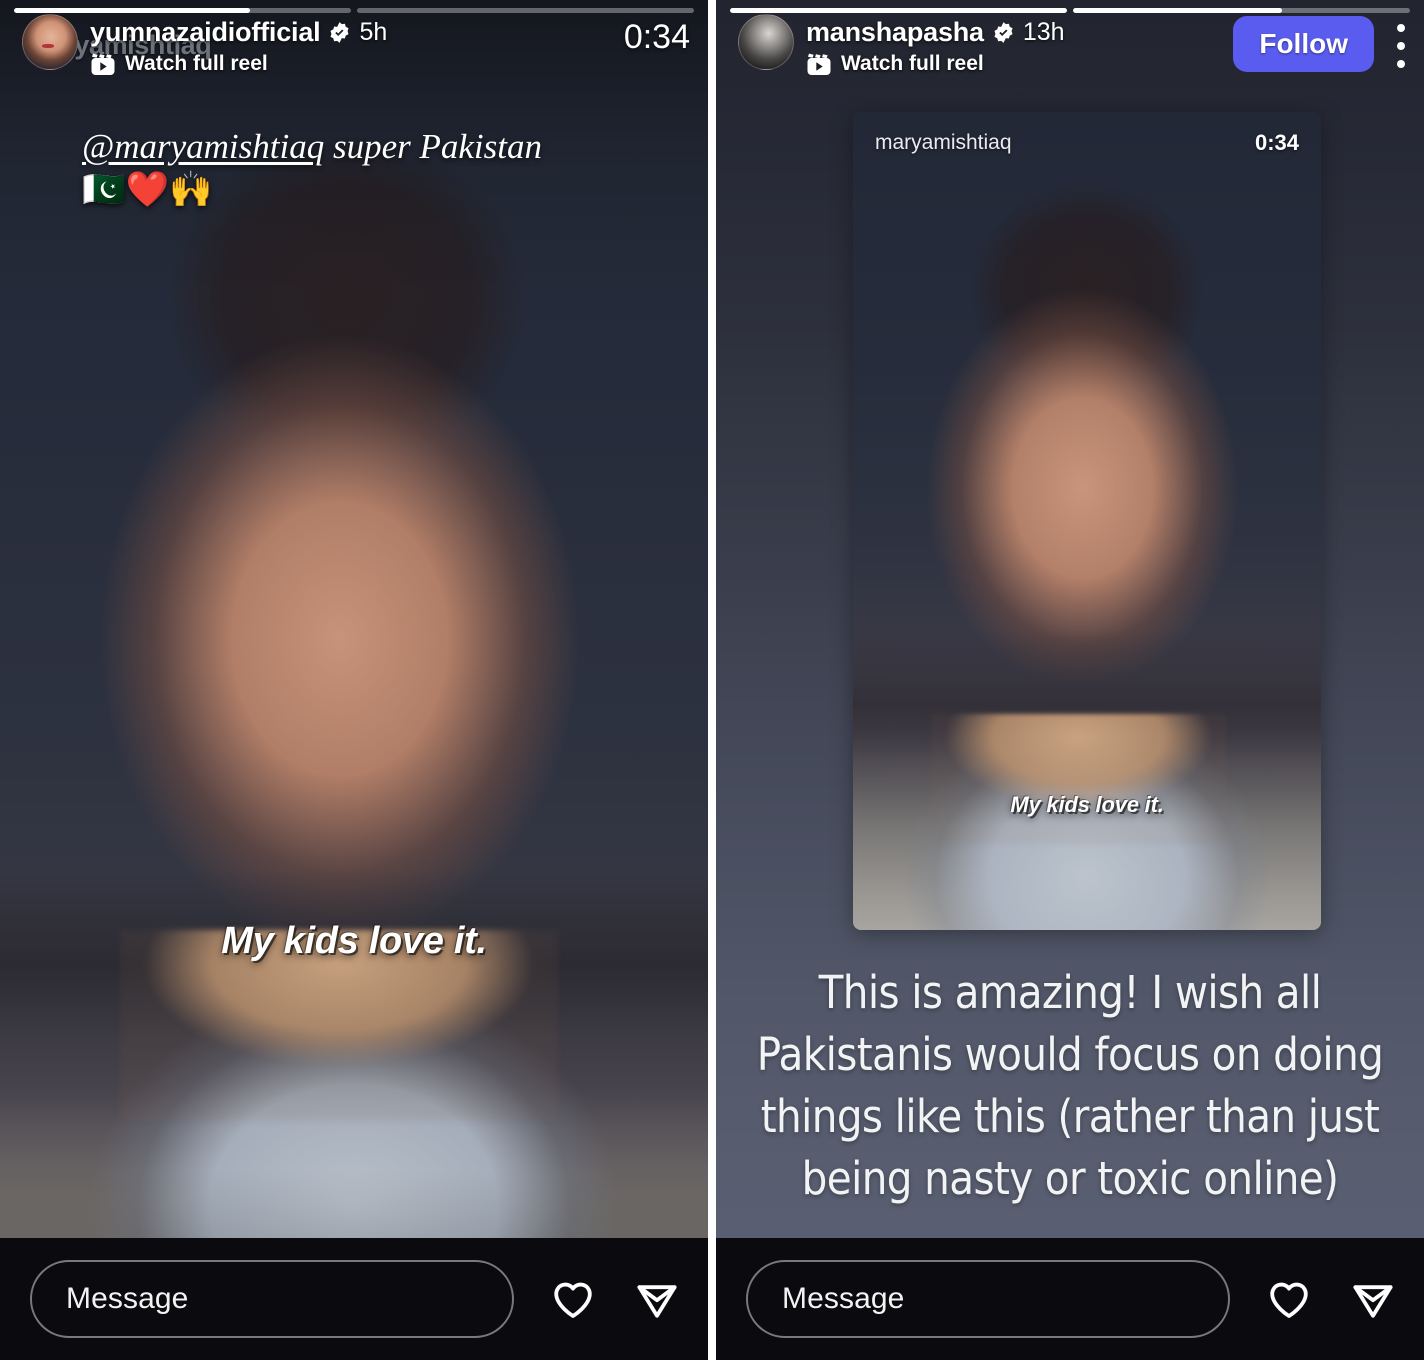 Image resolution: width=1424 pixels, height=1360 pixels. Describe the element at coordinates (1087, 804) in the screenshot. I see `video-caption-inner: My kids love it.` at that location.